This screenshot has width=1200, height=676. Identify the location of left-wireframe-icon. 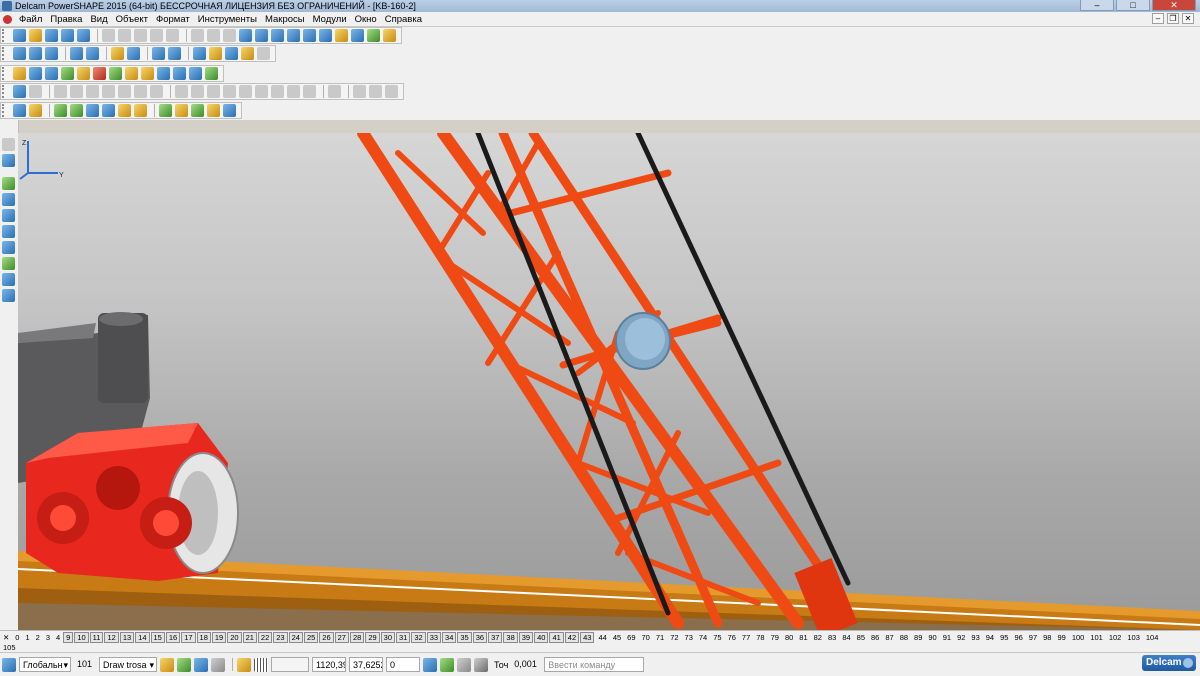
(8, 183).